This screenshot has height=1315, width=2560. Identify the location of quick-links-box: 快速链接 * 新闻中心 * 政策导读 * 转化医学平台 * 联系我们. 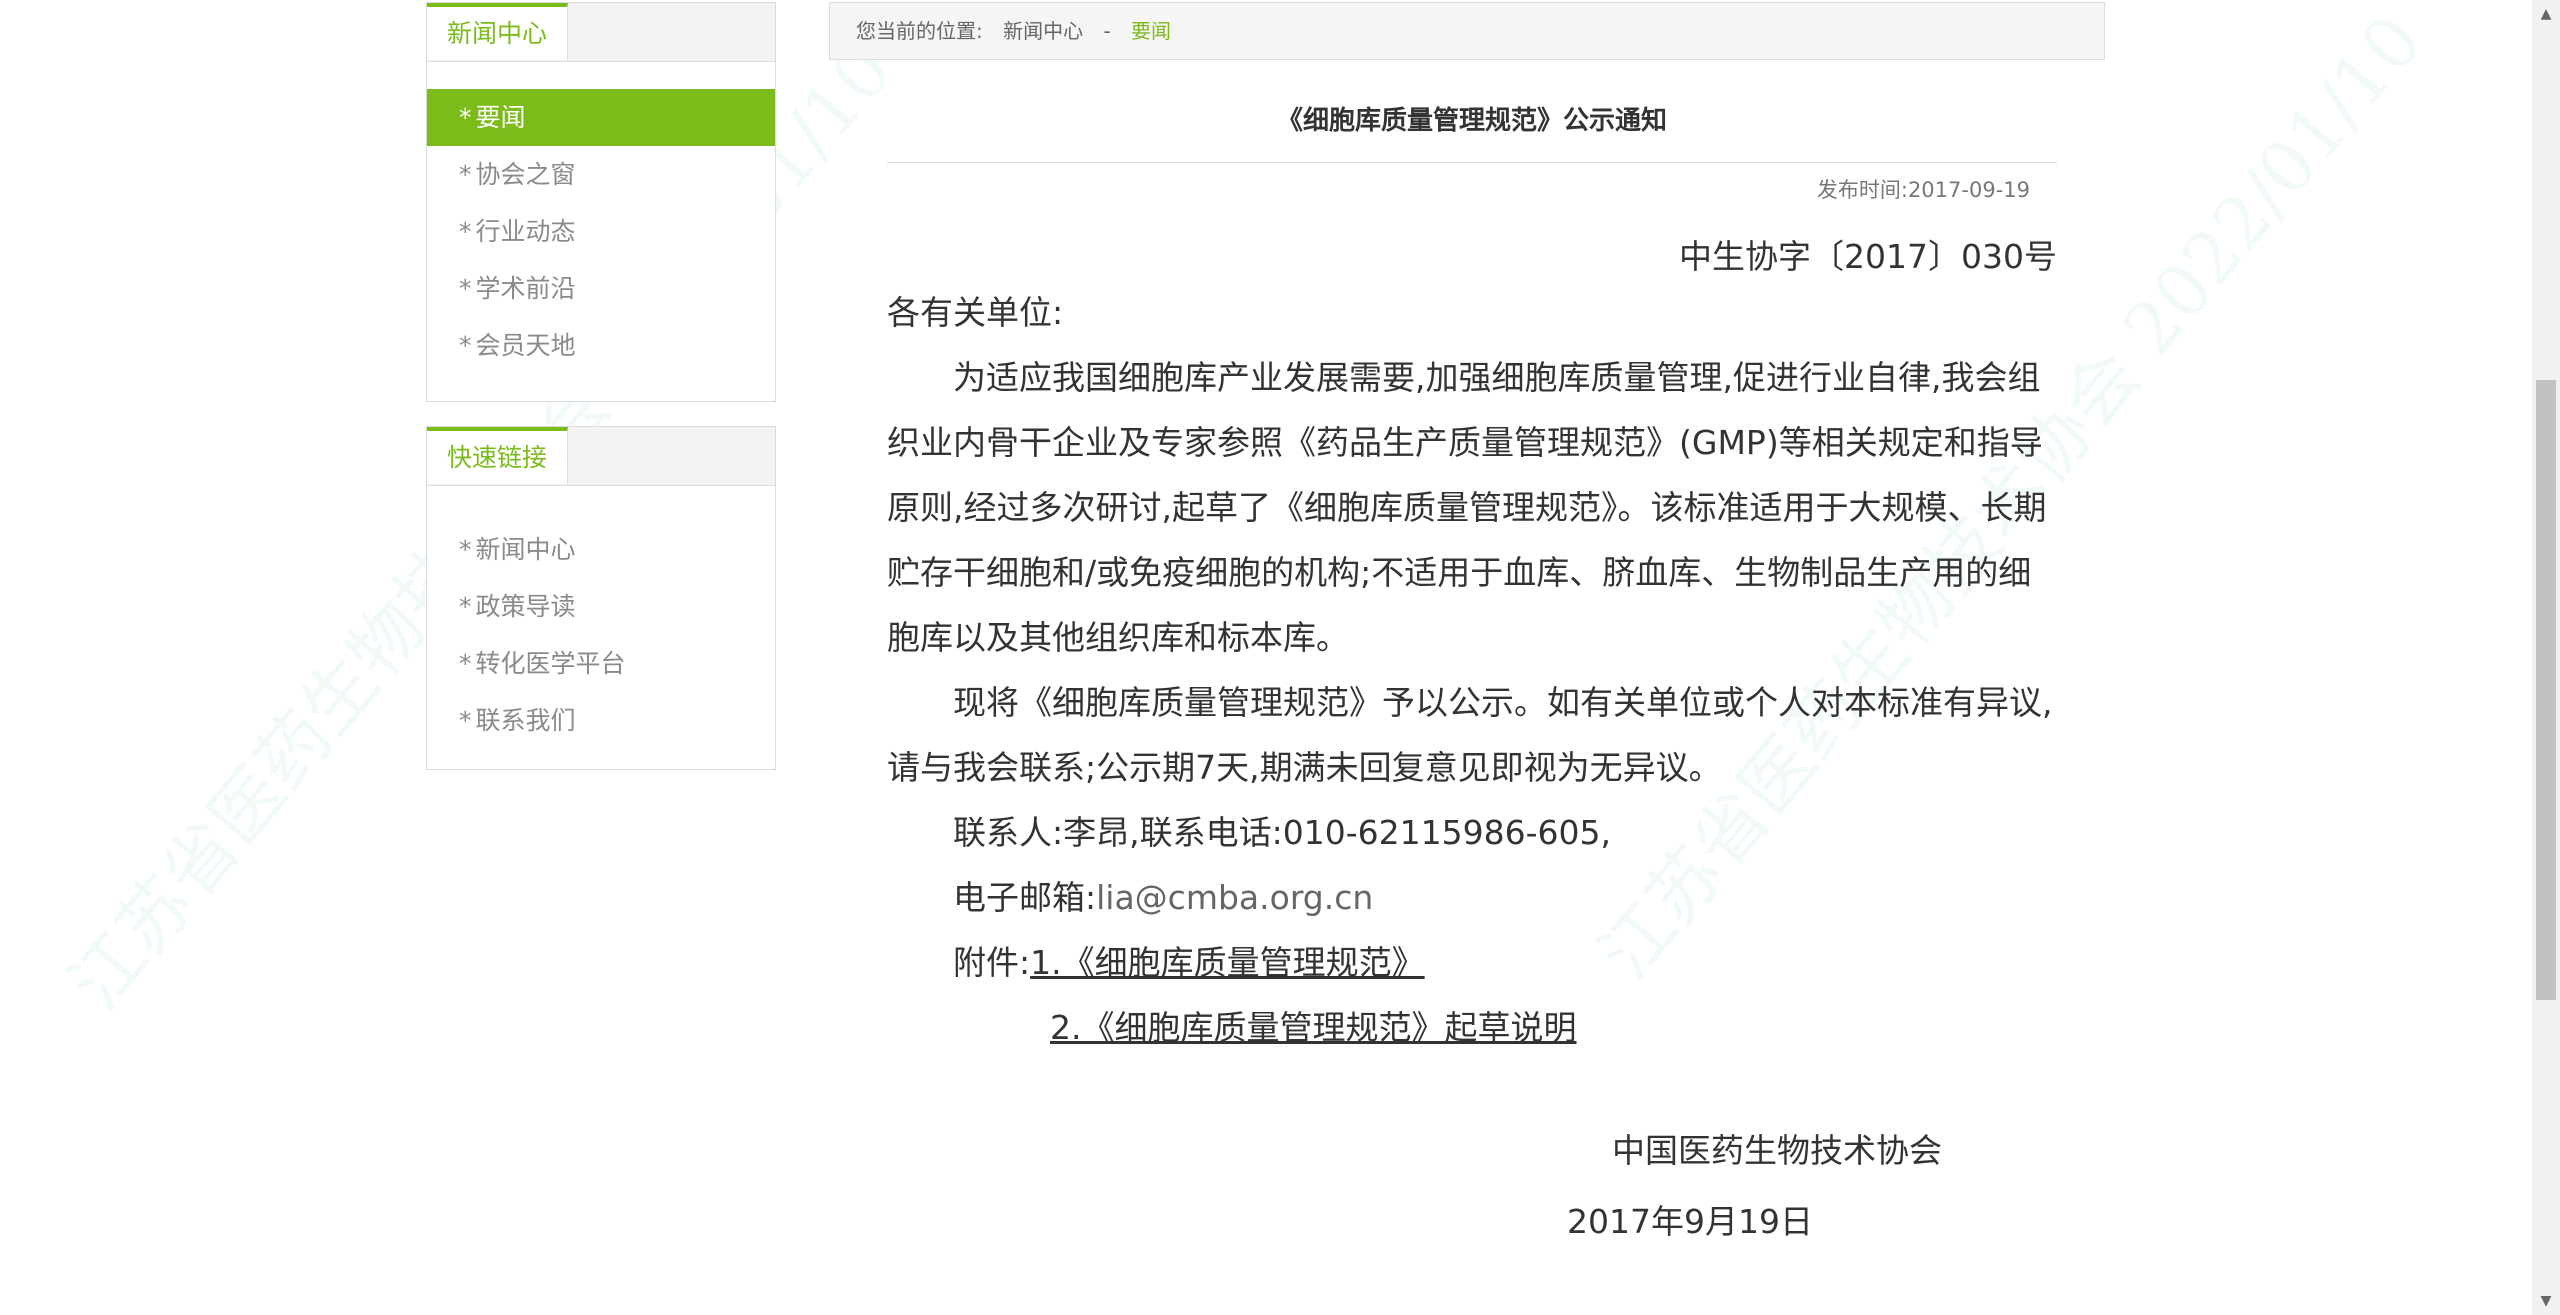
(601, 598).